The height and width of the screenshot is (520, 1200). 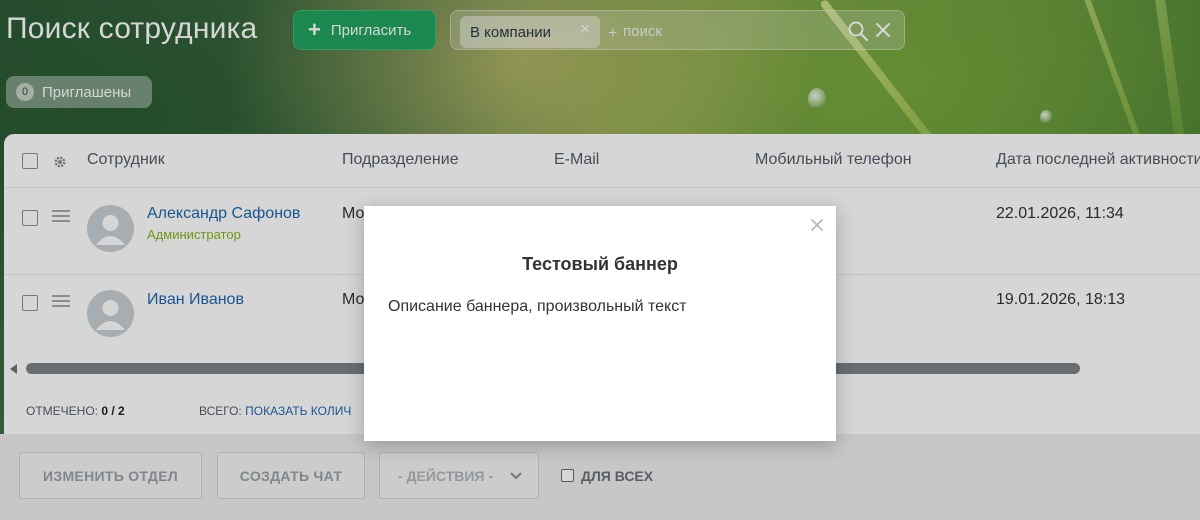 I want to click on banner-description: Описание баннера, произвольный текст, so click(x=537, y=306).